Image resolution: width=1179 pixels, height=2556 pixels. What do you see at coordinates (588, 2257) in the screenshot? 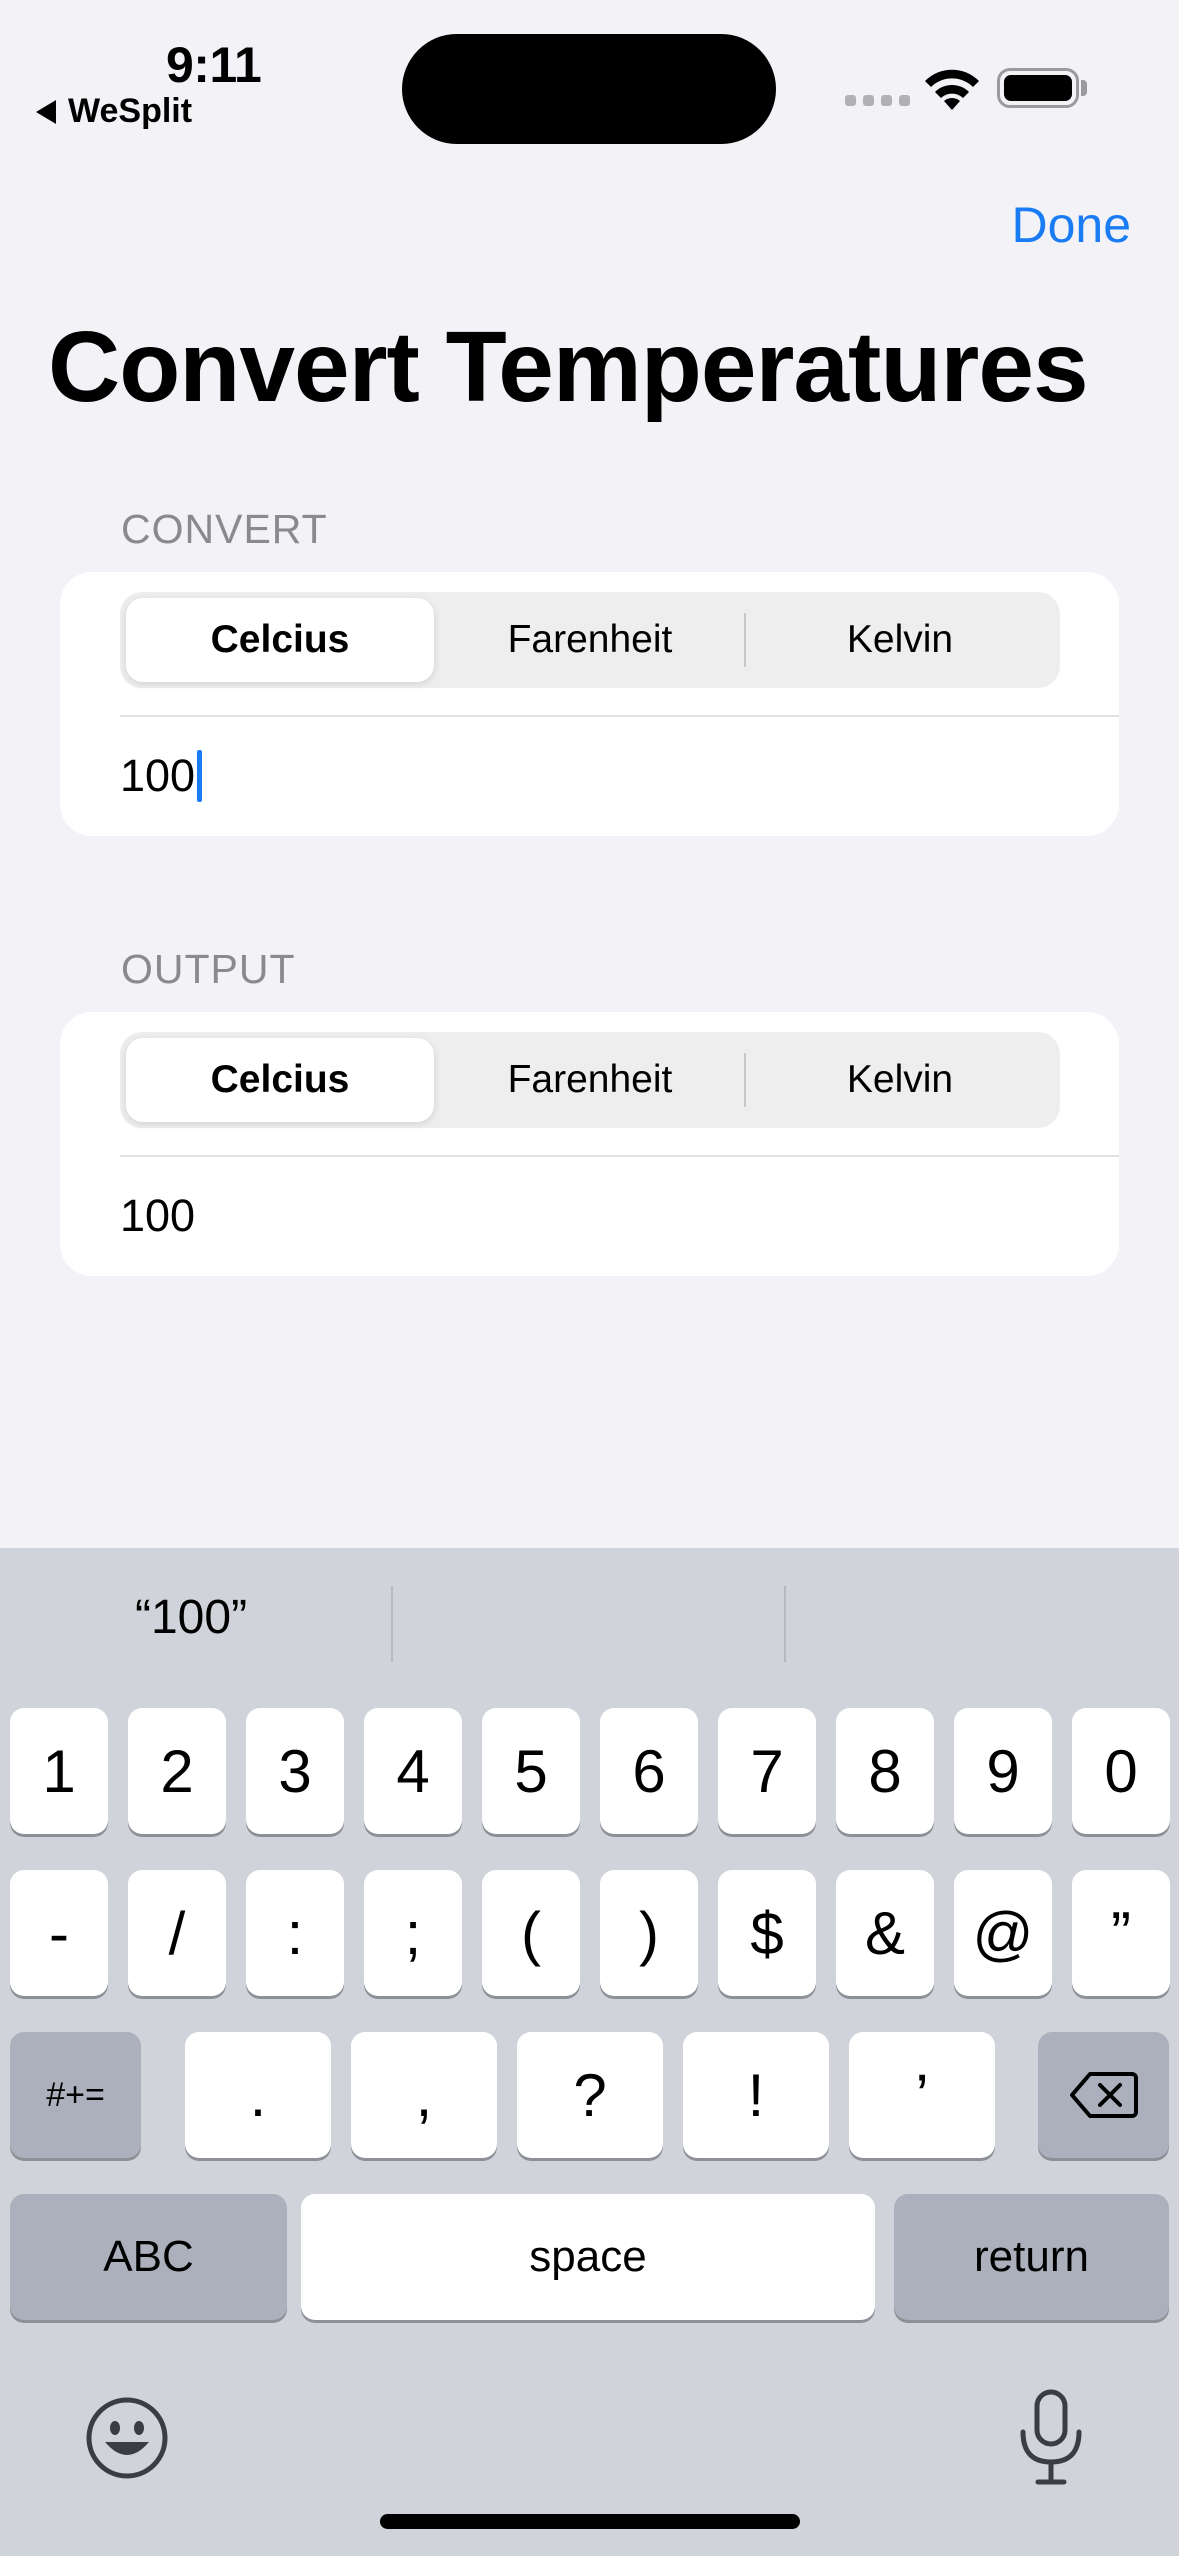
I see `space-key: space` at bounding box center [588, 2257].